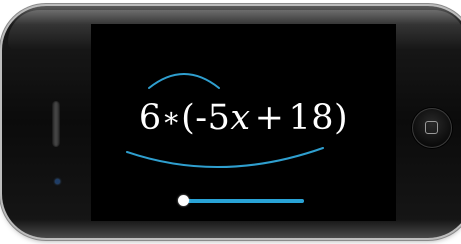 The height and width of the screenshot is (244, 461). I want to click on upper-arc, so click(184, 81).